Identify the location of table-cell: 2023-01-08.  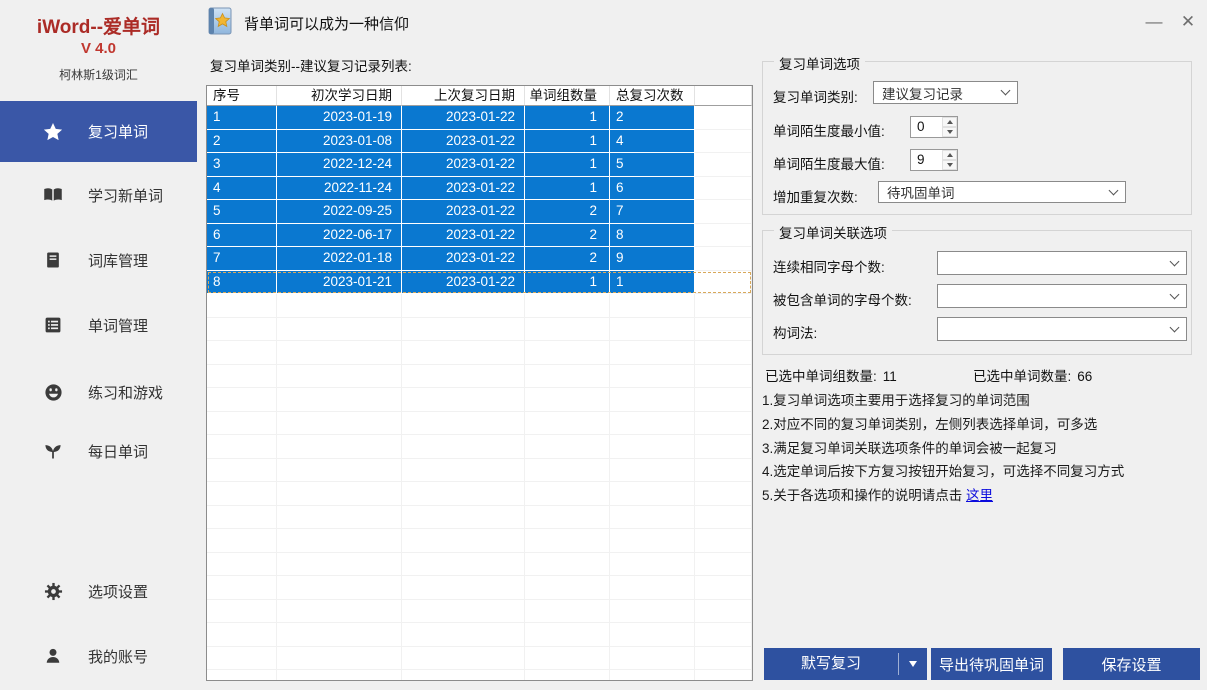
(339, 141).